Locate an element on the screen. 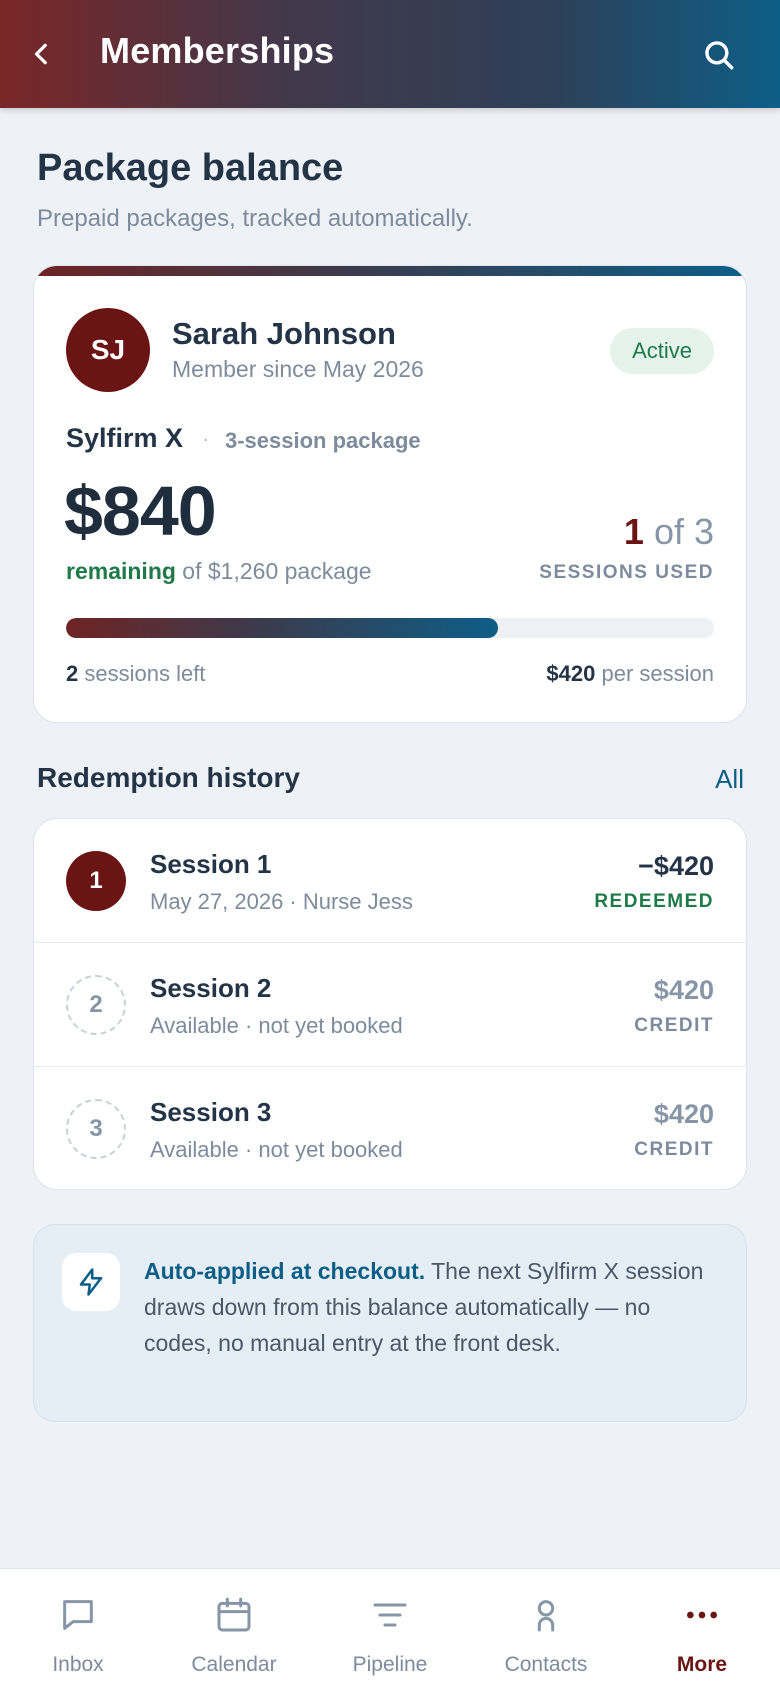 Image resolution: width=780 pixels, height=1688 pixels. avatar: SJ is located at coordinates (108, 350).